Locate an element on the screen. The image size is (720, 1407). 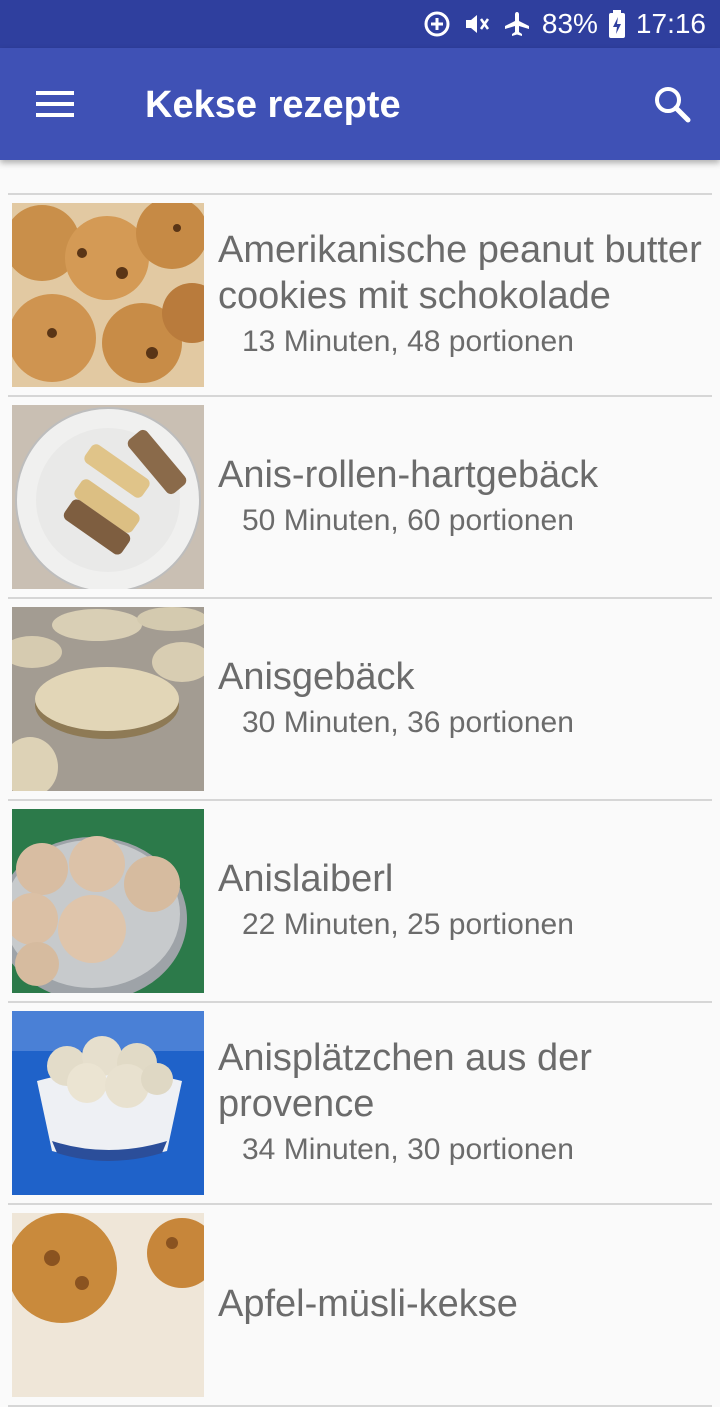
recipe-meta: 22 Minuten, 25 portionen is located at coordinates (408, 924).